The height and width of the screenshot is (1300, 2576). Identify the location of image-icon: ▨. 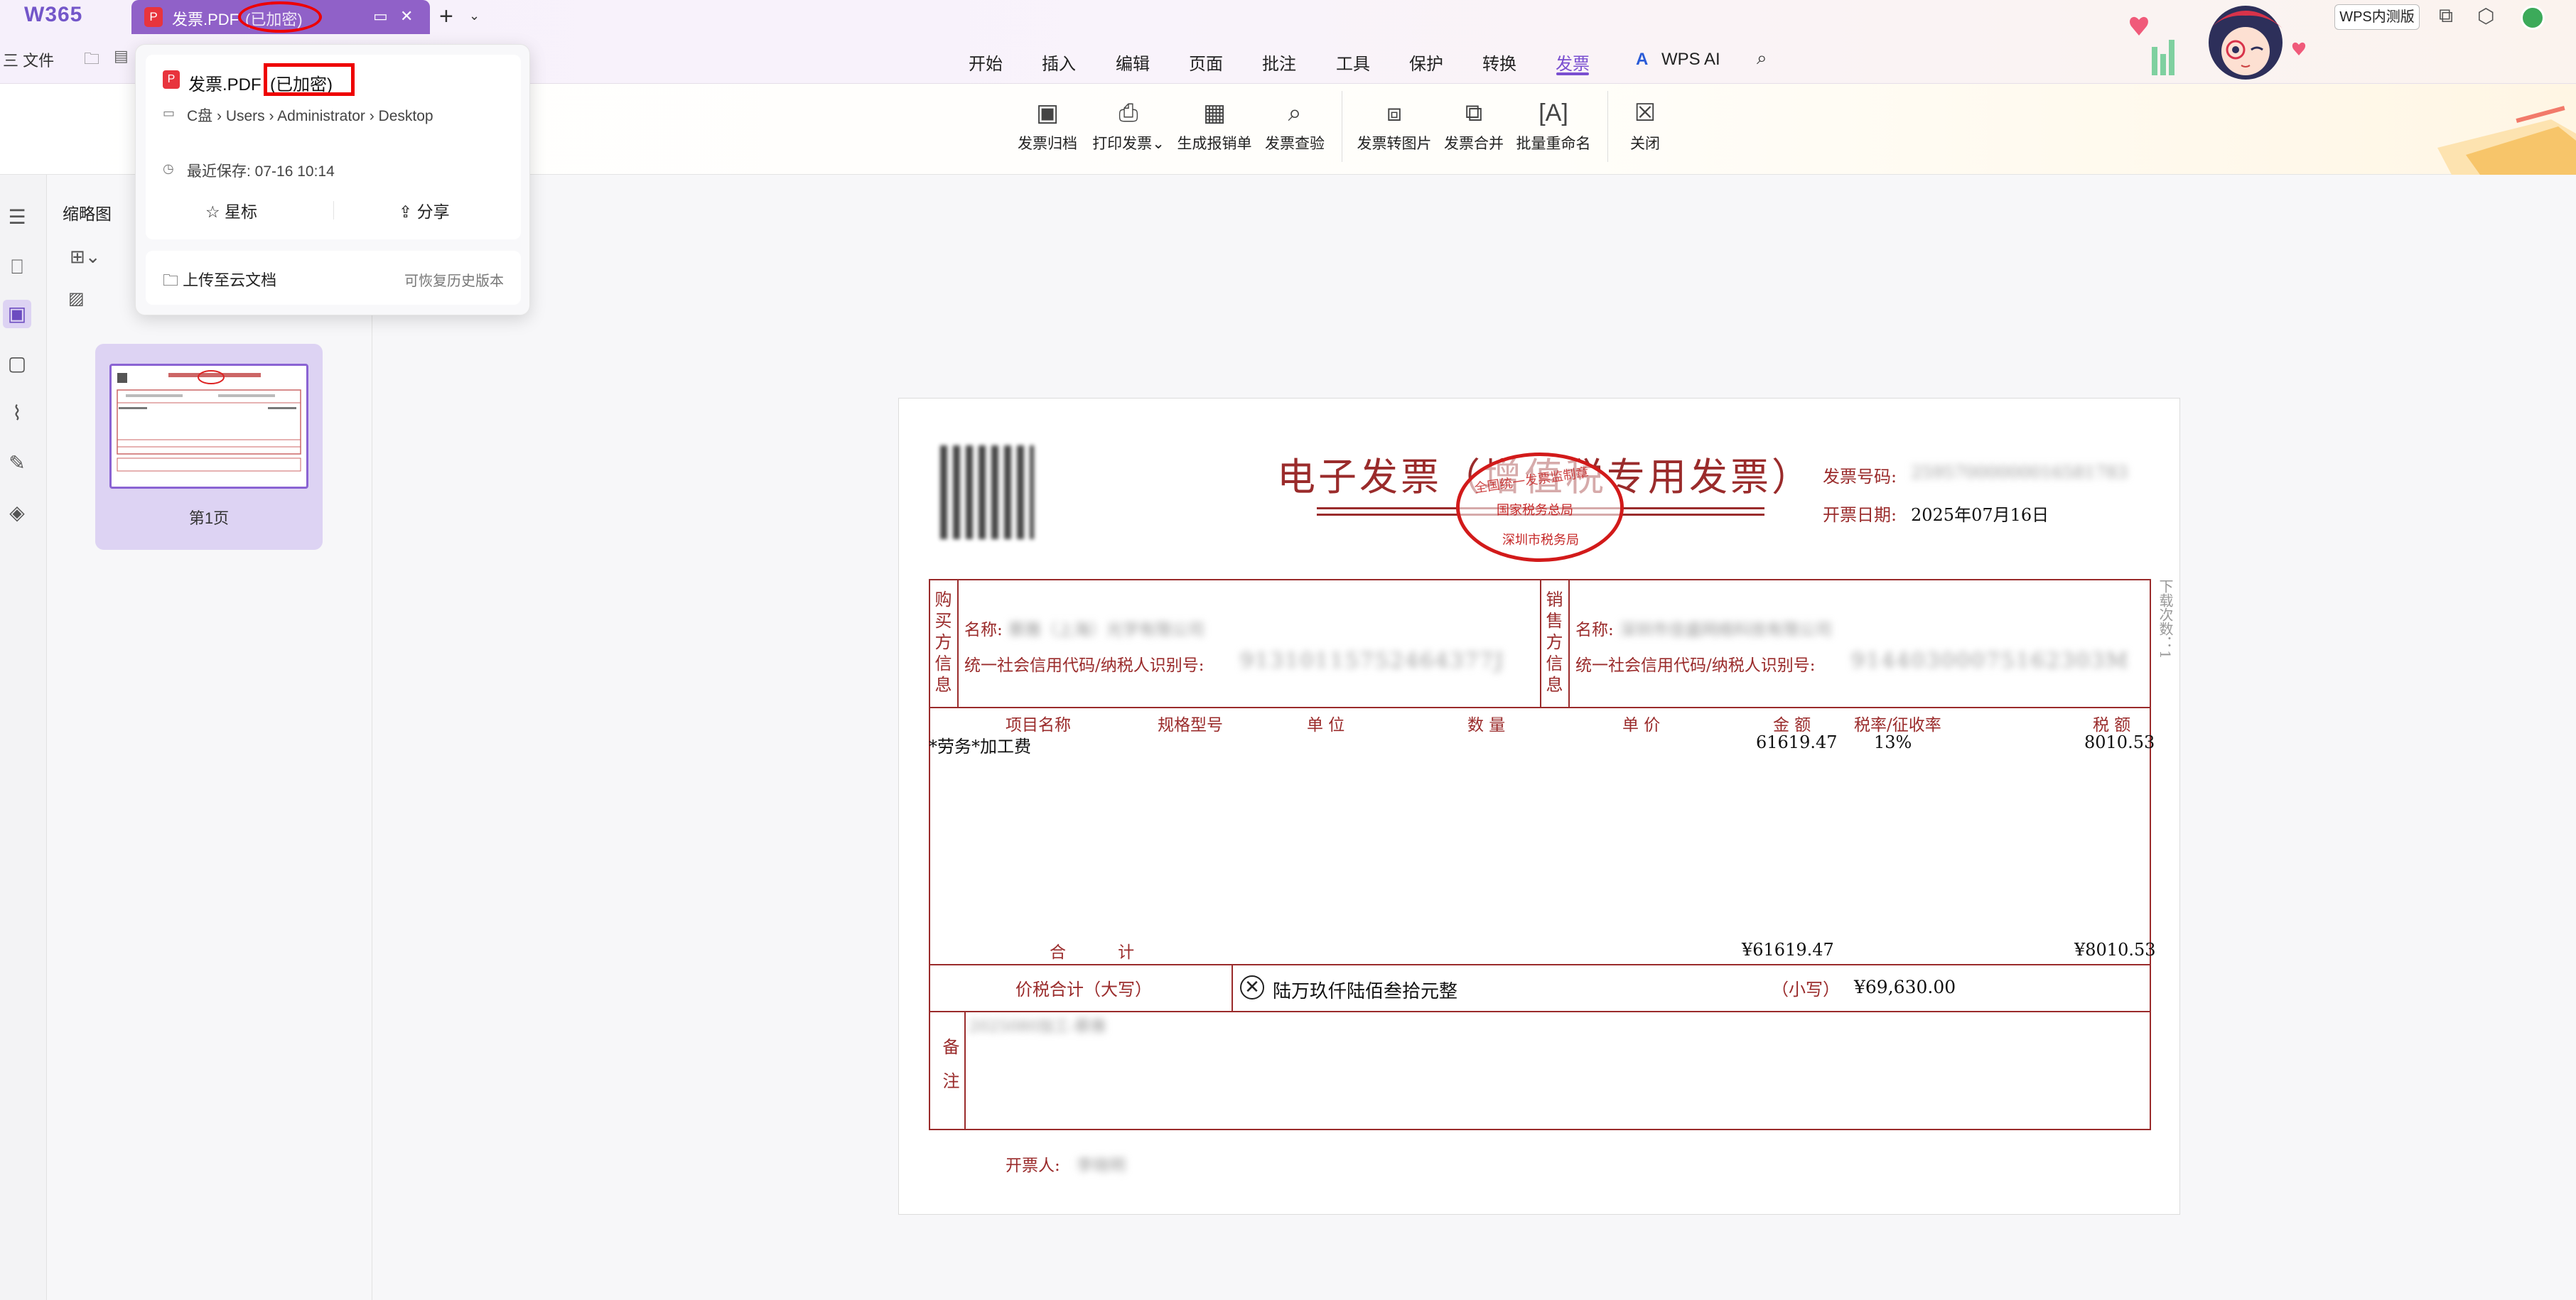
(76, 299).